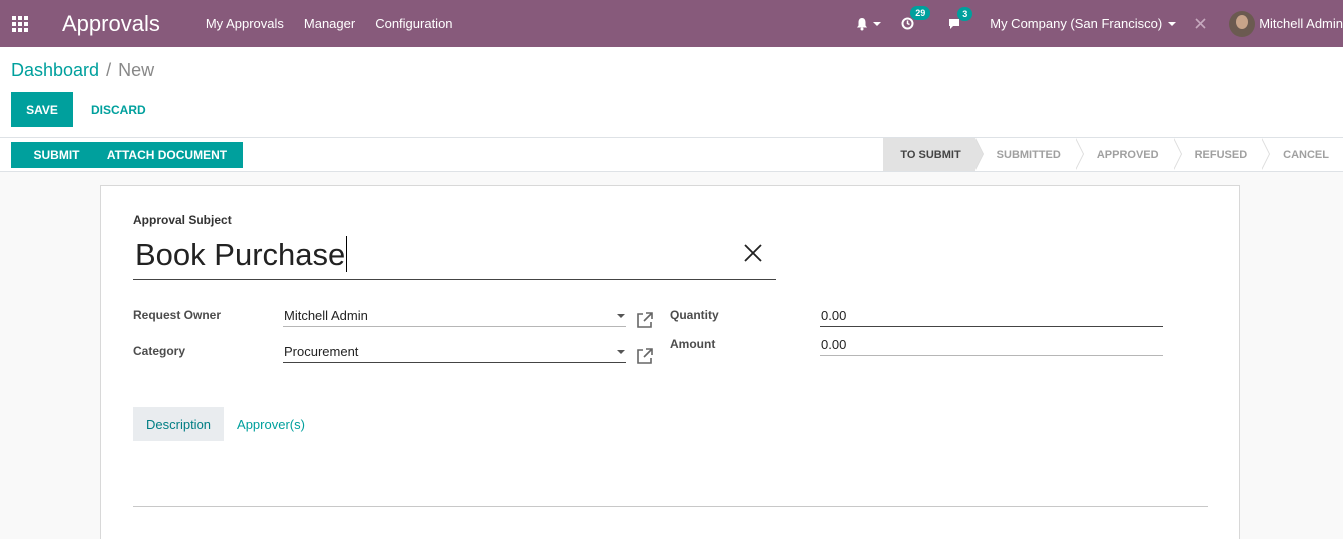  Describe the element at coordinates (1242, 23) in the screenshot. I see `avatar` at that location.